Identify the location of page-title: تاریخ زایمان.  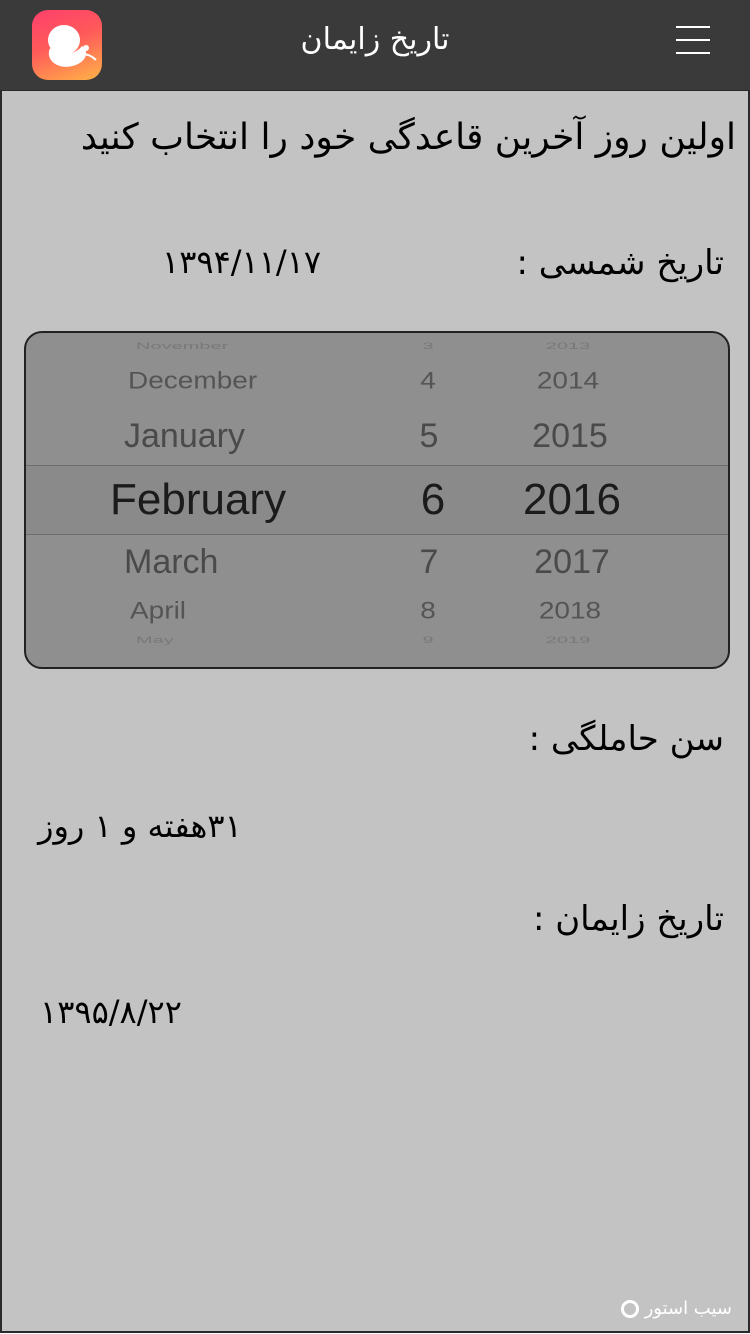
(375, 39).